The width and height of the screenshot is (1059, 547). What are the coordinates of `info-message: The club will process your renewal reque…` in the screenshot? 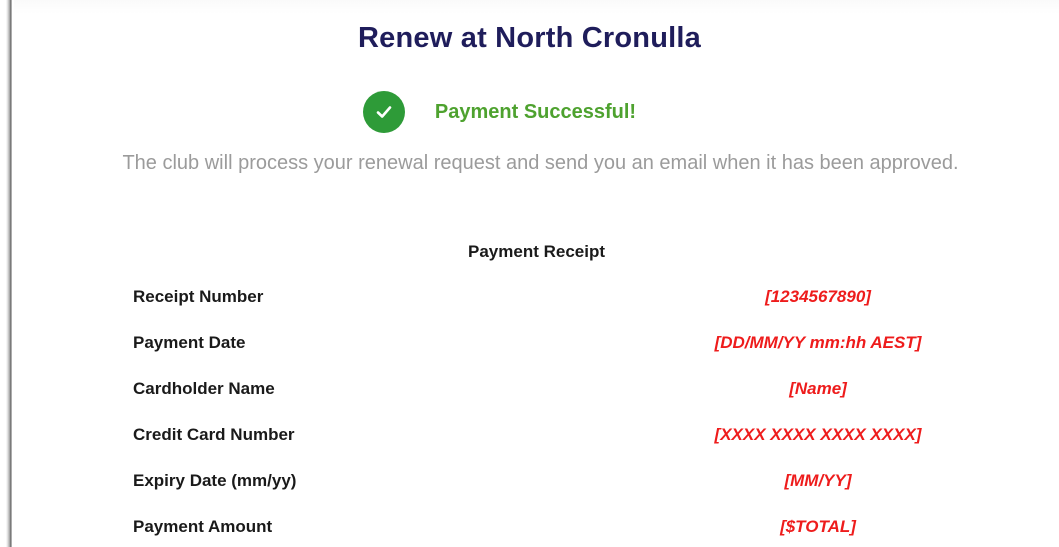 It's located at (540, 163).